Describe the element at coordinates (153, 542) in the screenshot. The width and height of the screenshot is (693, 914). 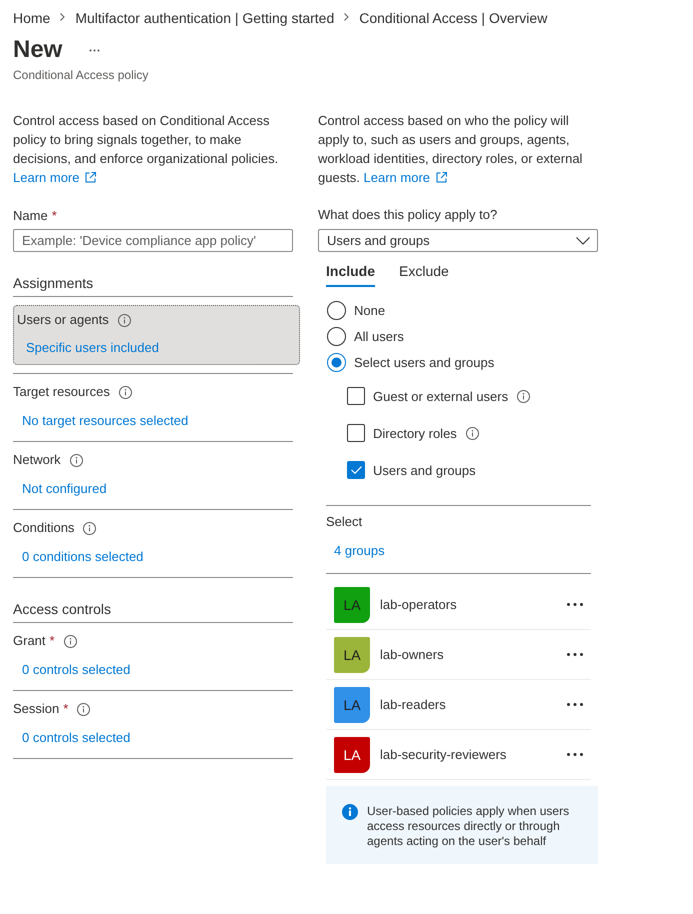
I see `assignment-item: Conditions 0 conditions selected` at that location.